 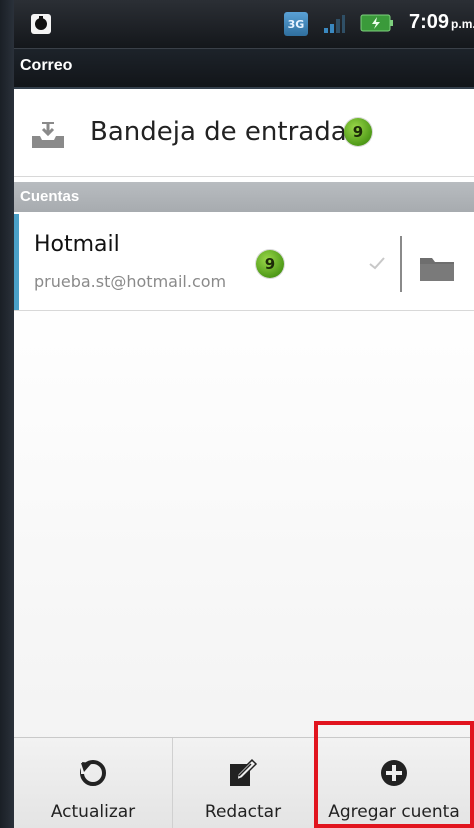 I want to click on add-account-button: Agregar cuenta, so click(x=394, y=783).